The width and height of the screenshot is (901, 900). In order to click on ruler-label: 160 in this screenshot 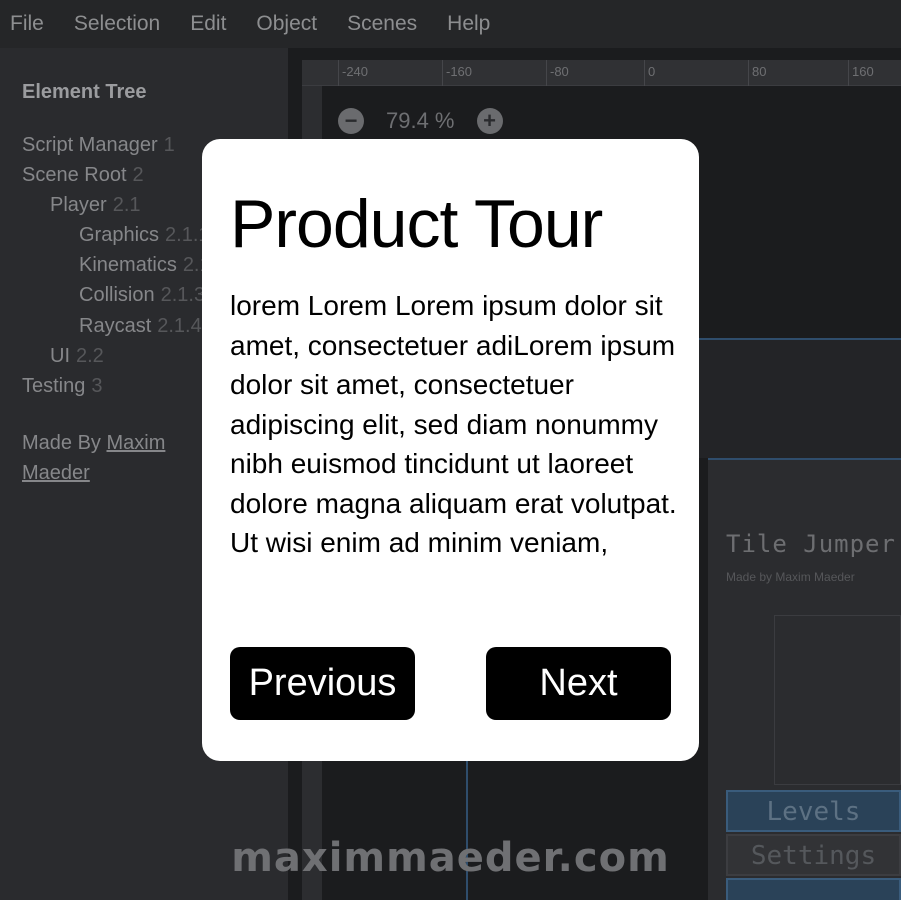, I will do `click(863, 71)`.